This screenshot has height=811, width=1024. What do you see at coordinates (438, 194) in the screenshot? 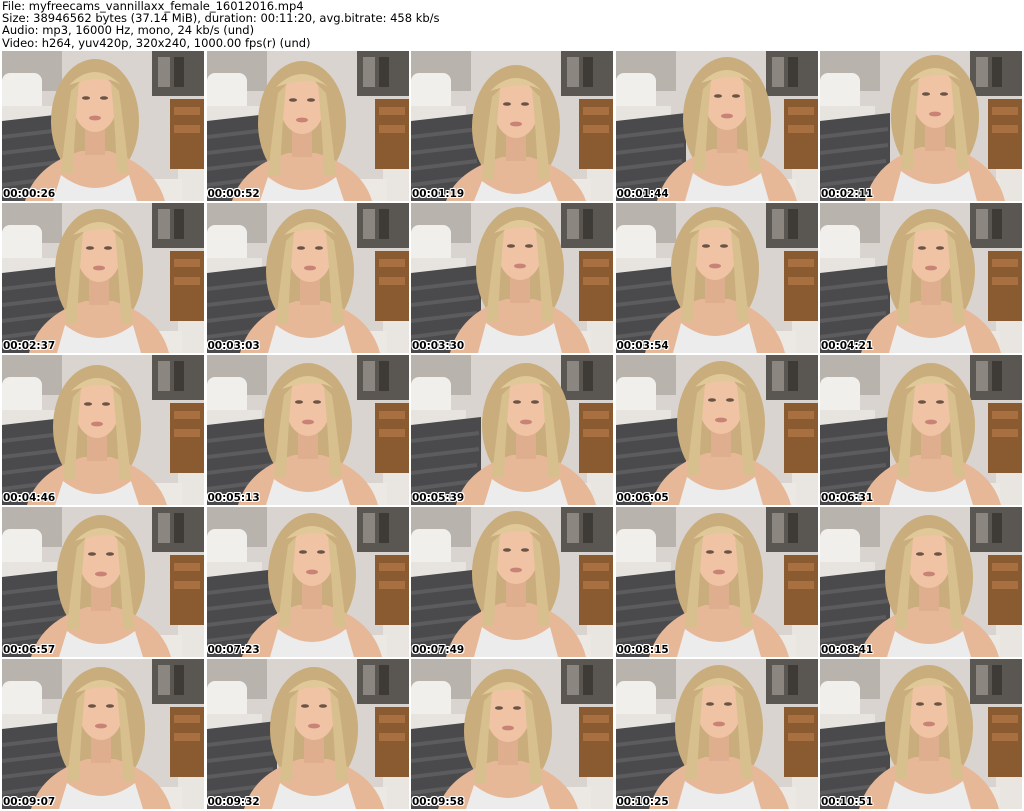
I see `thumbnail-timestamp: 00:01:19` at bounding box center [438, 194].